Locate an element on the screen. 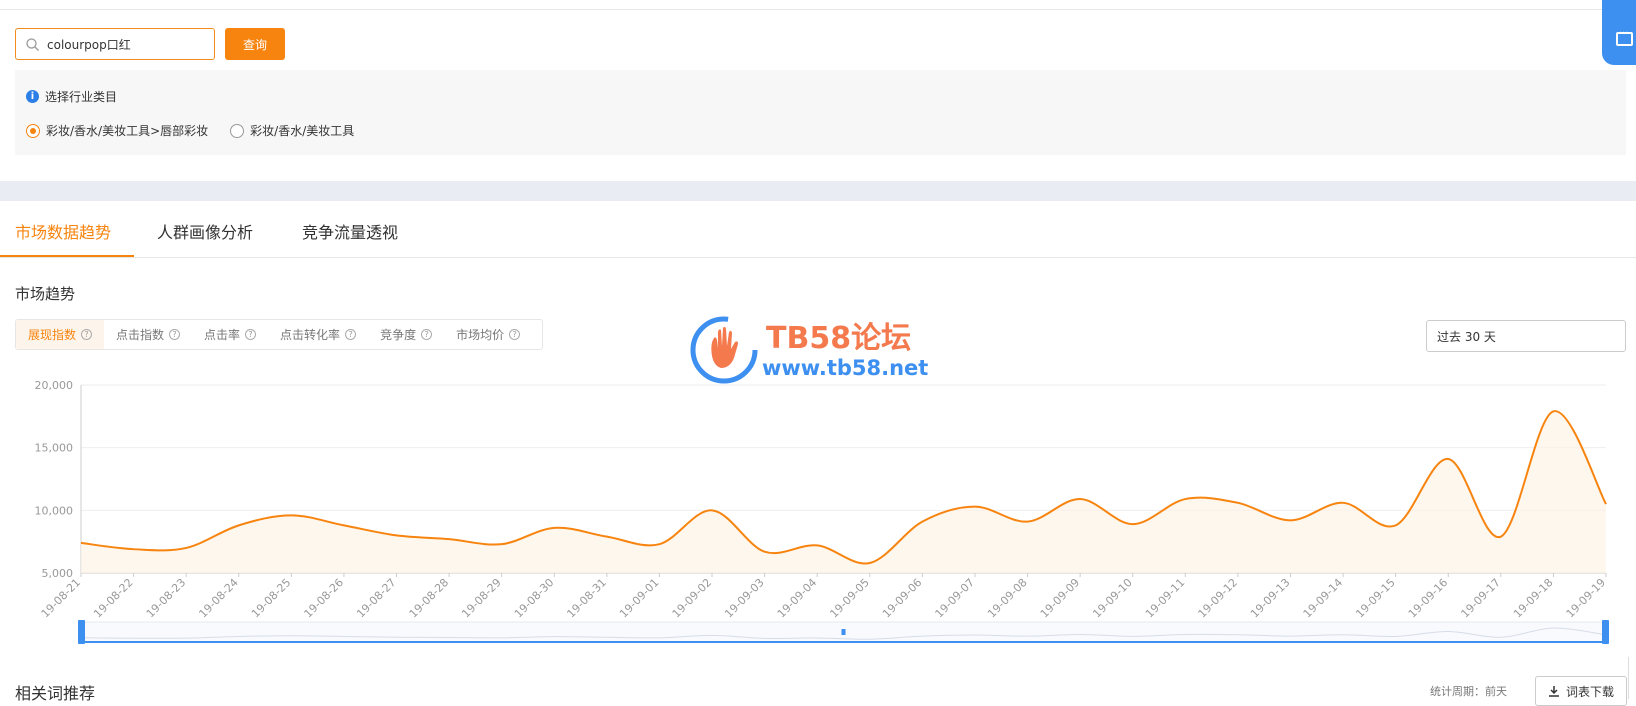 The image size is (1636, 706). download-button: 词表下载 is located at coordinates (1581, 691).